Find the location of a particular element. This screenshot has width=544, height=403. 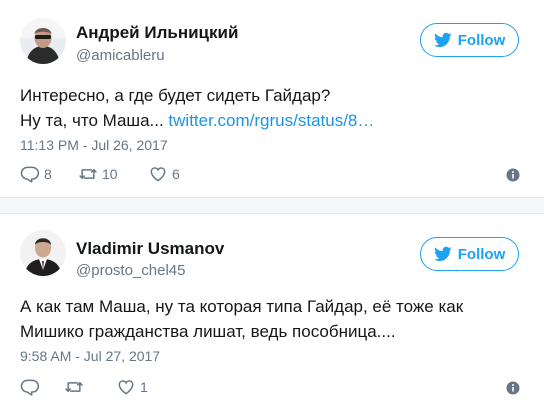

reply-count: 8 is located at coordinates (48, 174).